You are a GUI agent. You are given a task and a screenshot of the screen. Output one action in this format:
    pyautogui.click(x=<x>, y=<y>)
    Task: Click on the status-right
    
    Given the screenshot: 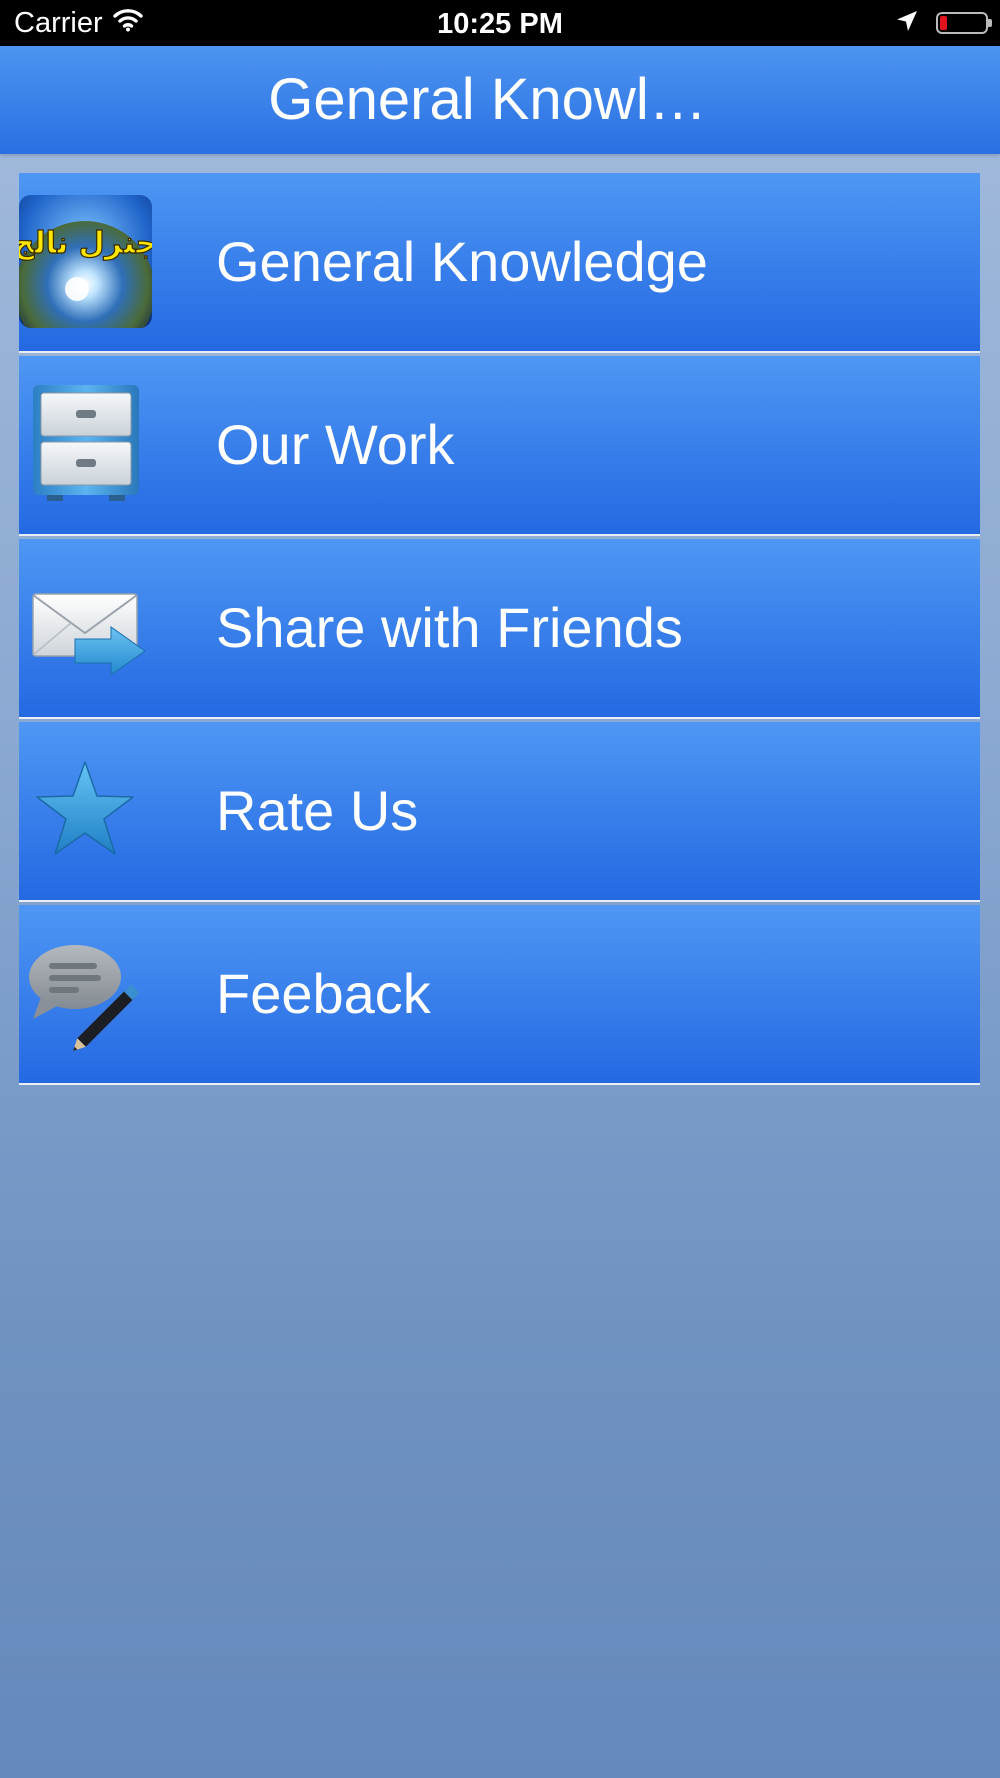 What is the action you would take?
    pyautogui.click(x=944, y=23)
    